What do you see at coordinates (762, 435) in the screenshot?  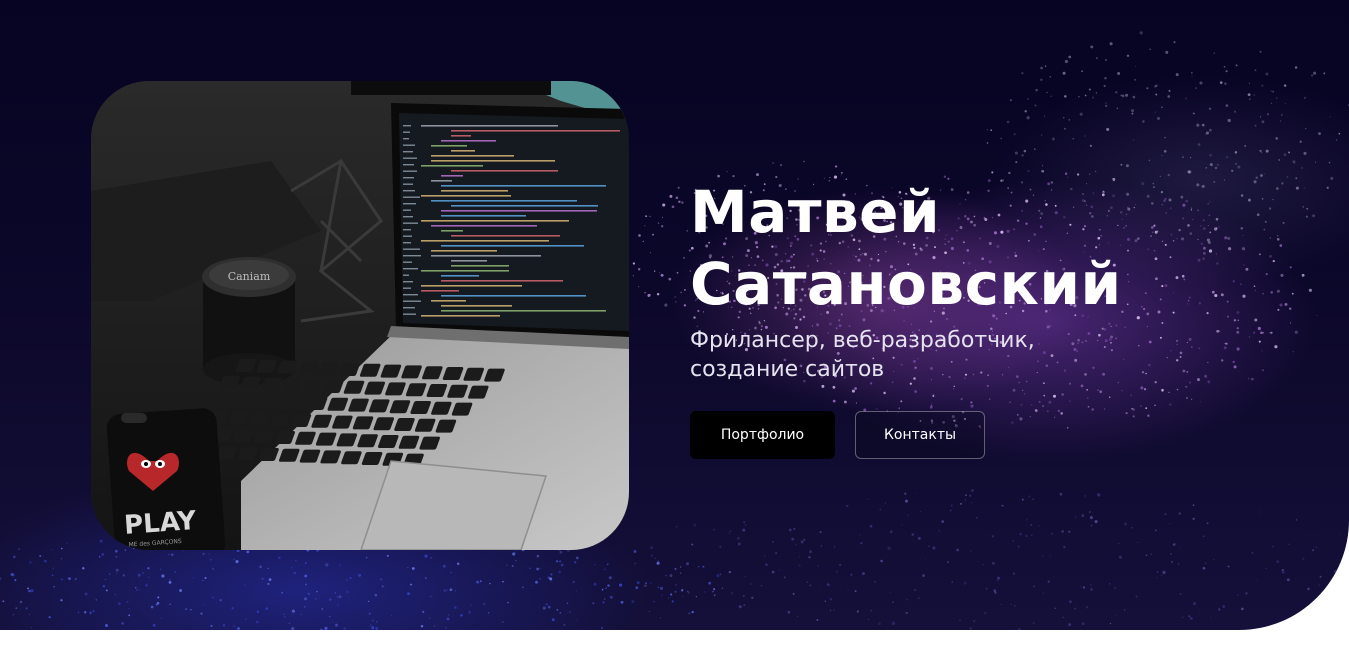 I see `portfolio-button: Портфолио` at bounding box center [762, 435].